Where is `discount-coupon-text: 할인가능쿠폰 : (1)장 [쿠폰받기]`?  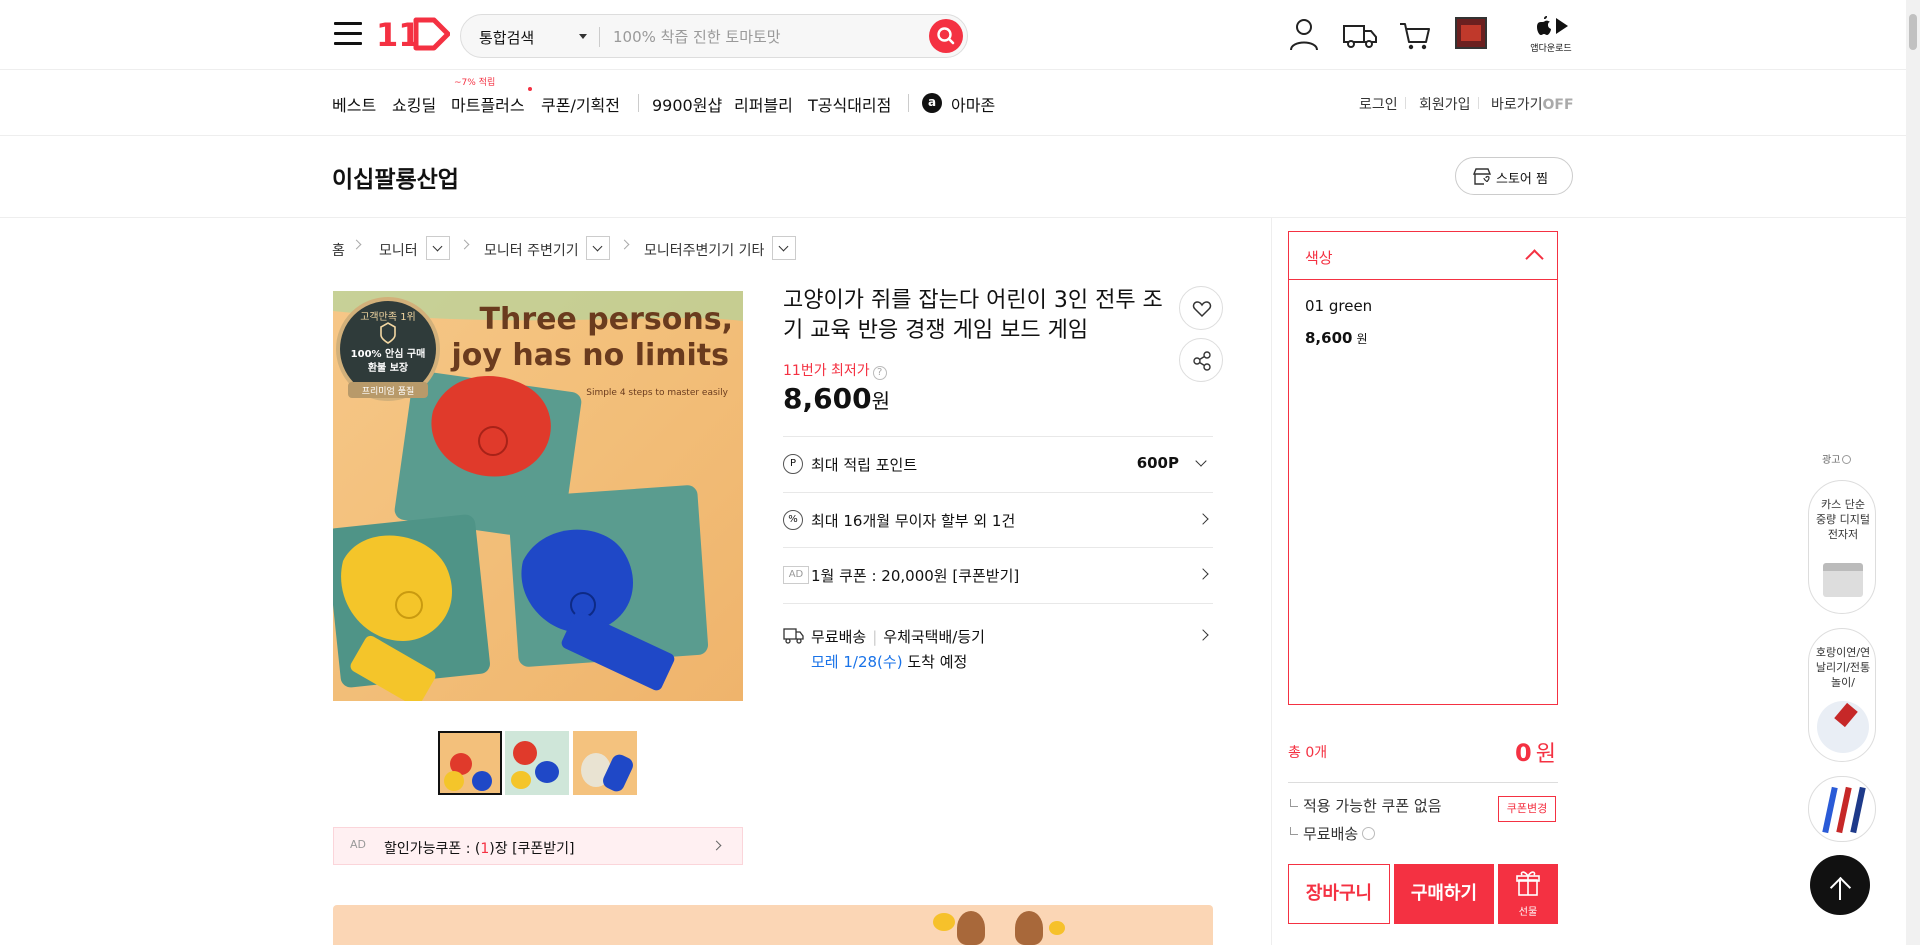 discount-coupon-text: 할인가능쿠폰 : (1)장 [쿠폰받기] is located at coordinates (479, 848).